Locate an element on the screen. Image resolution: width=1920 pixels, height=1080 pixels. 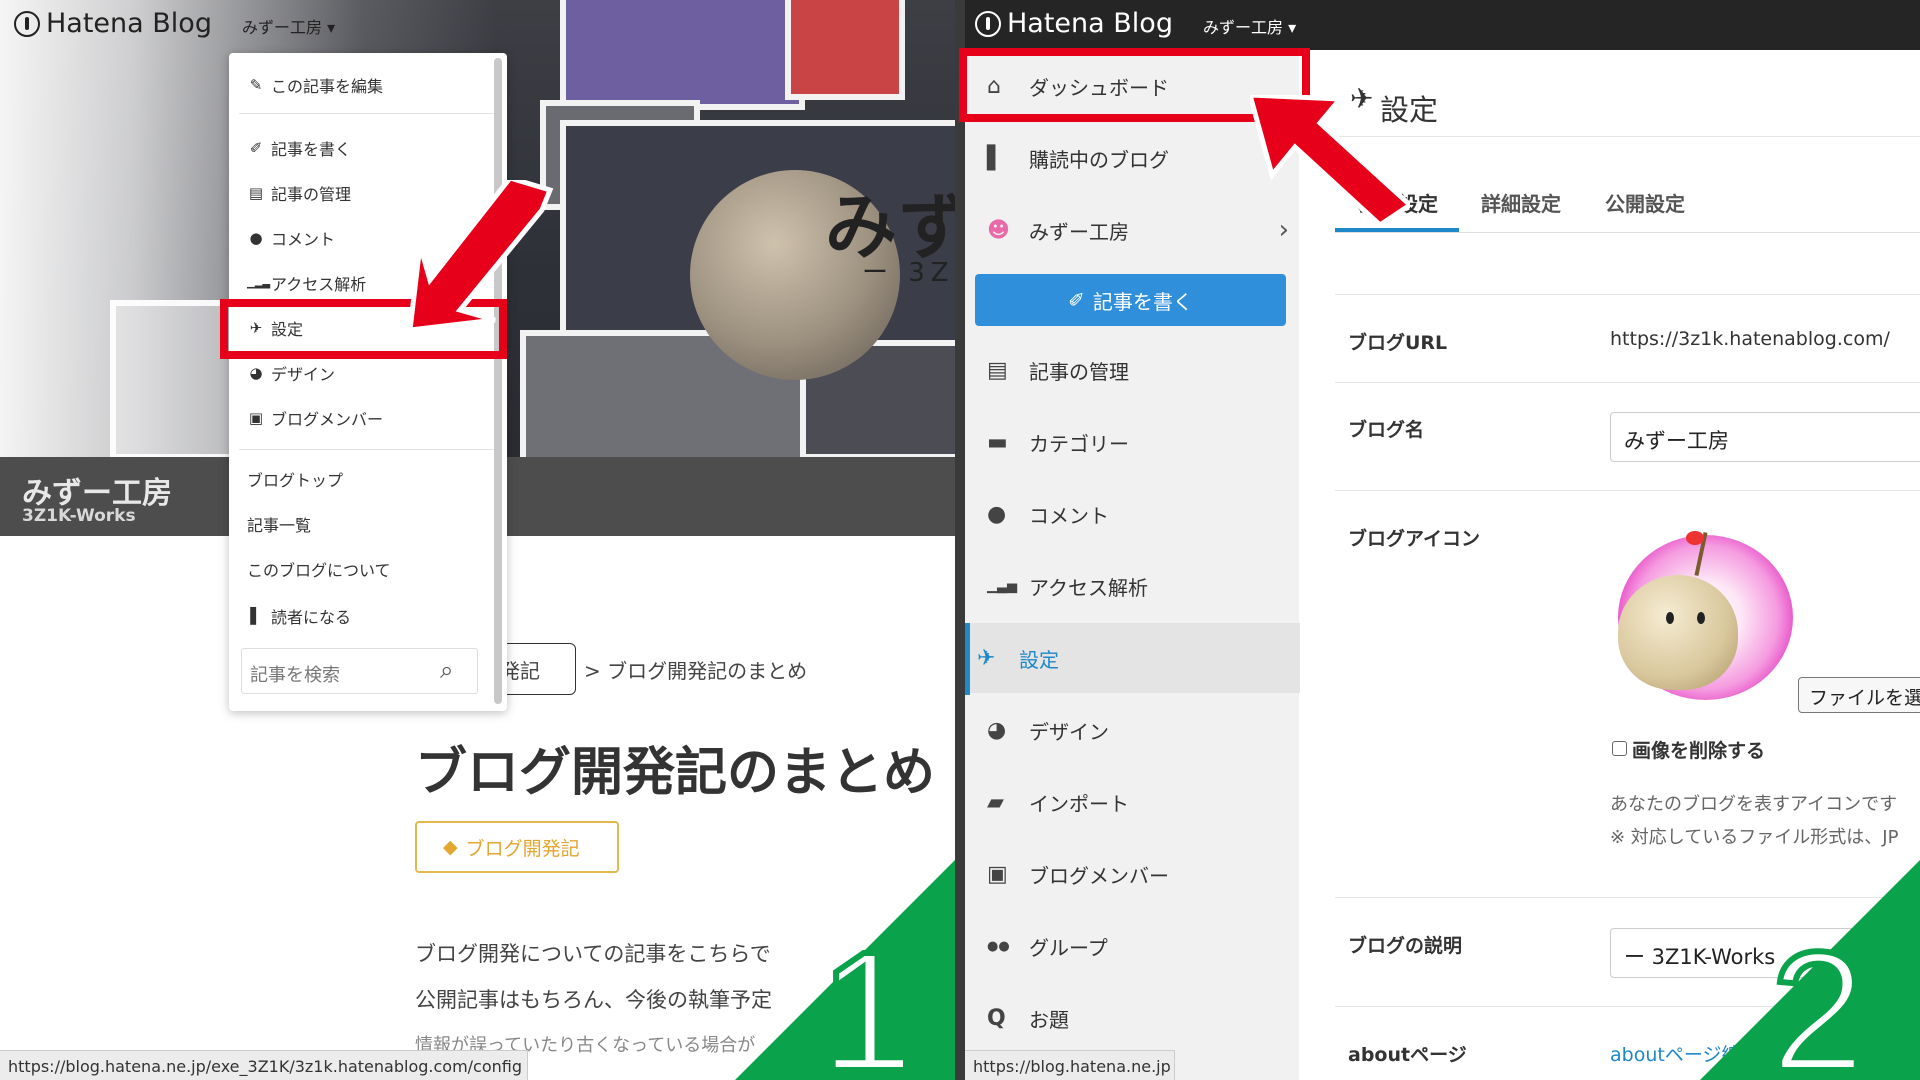
blog-id: 3Z1K-Works is located at coordinates (79, 516).